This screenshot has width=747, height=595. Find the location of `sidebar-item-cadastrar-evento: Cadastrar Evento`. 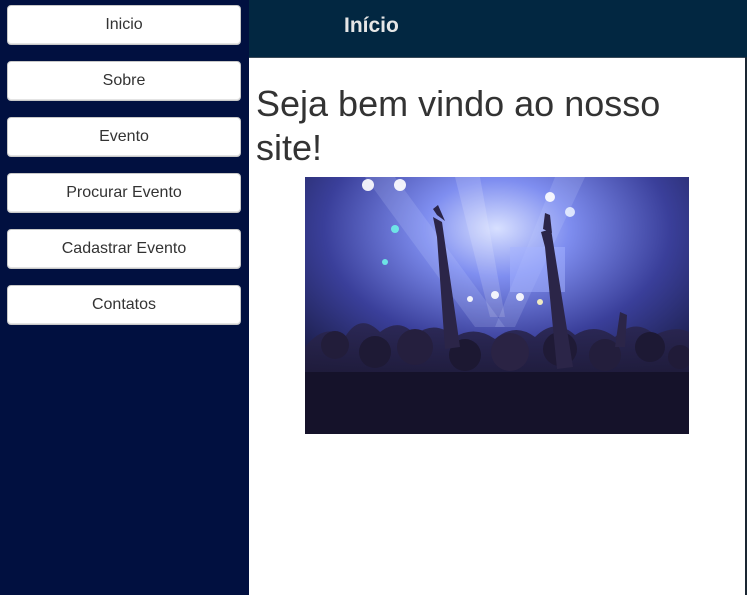

sidebar-item-cadastrar-evento: Cadastrar Evento is located at coordinates (124, 249).